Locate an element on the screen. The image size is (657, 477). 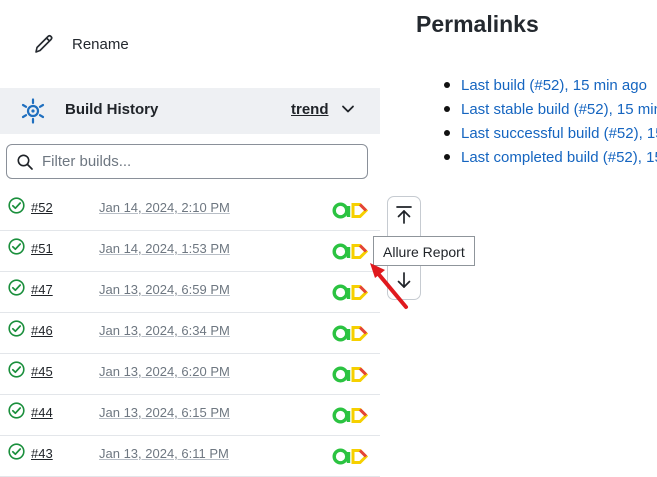
filter-builds-box is located at coordinates (187, 161).